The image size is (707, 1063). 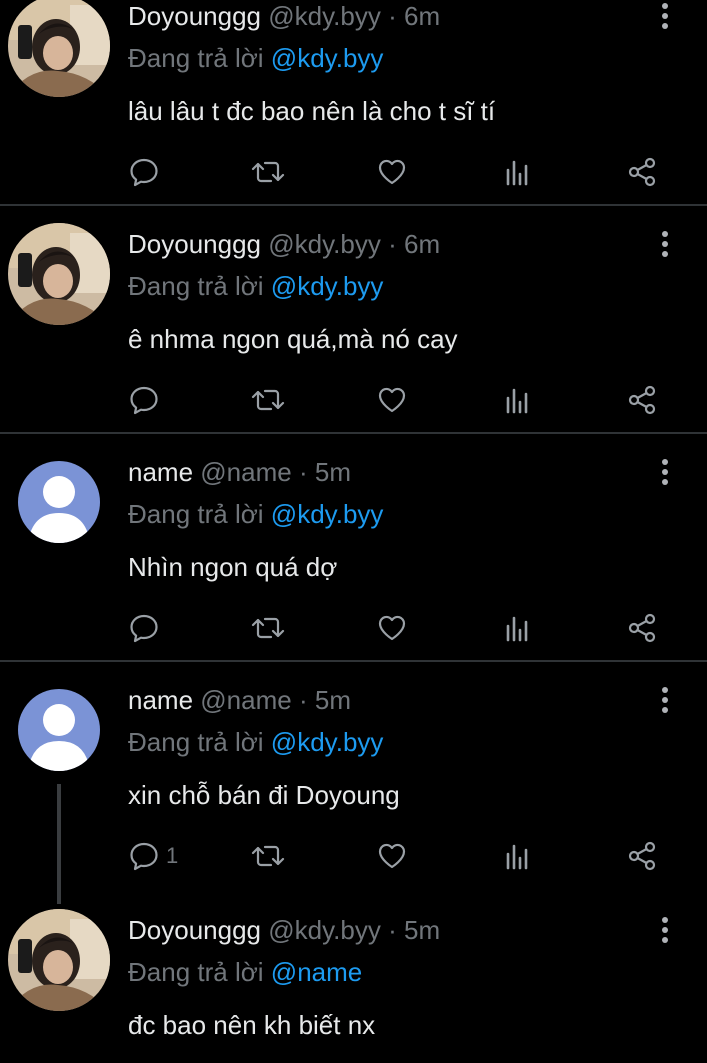 What do you see at coordinates (252, 1025) in the screenshot?
I see `tweet-text: đc bao nên kh biết nx` at bounding box center [252, 1025].